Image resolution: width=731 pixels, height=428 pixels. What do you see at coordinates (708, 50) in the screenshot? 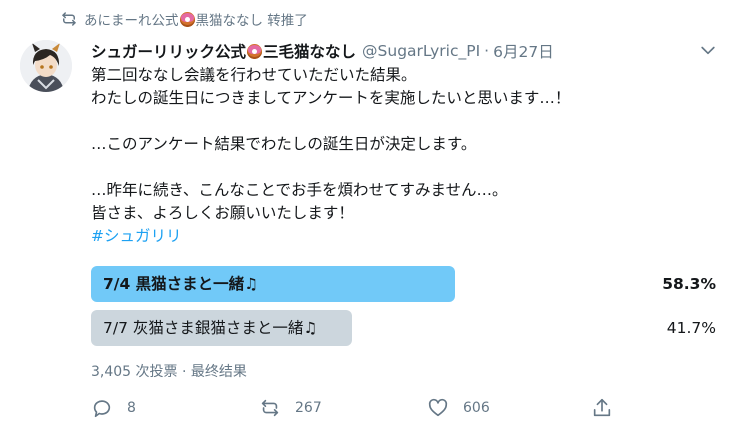
I see `chevron-down-icon` at bounding box center [708, 50].